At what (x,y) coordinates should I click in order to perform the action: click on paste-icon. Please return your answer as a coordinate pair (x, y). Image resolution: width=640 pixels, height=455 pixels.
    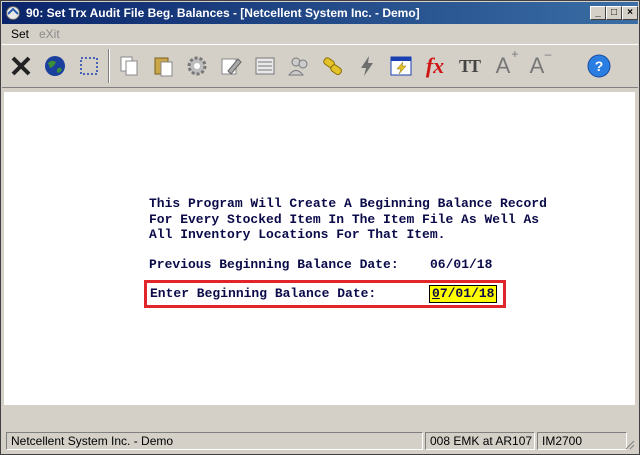
    Looking at the image, I should click on (163, 67).